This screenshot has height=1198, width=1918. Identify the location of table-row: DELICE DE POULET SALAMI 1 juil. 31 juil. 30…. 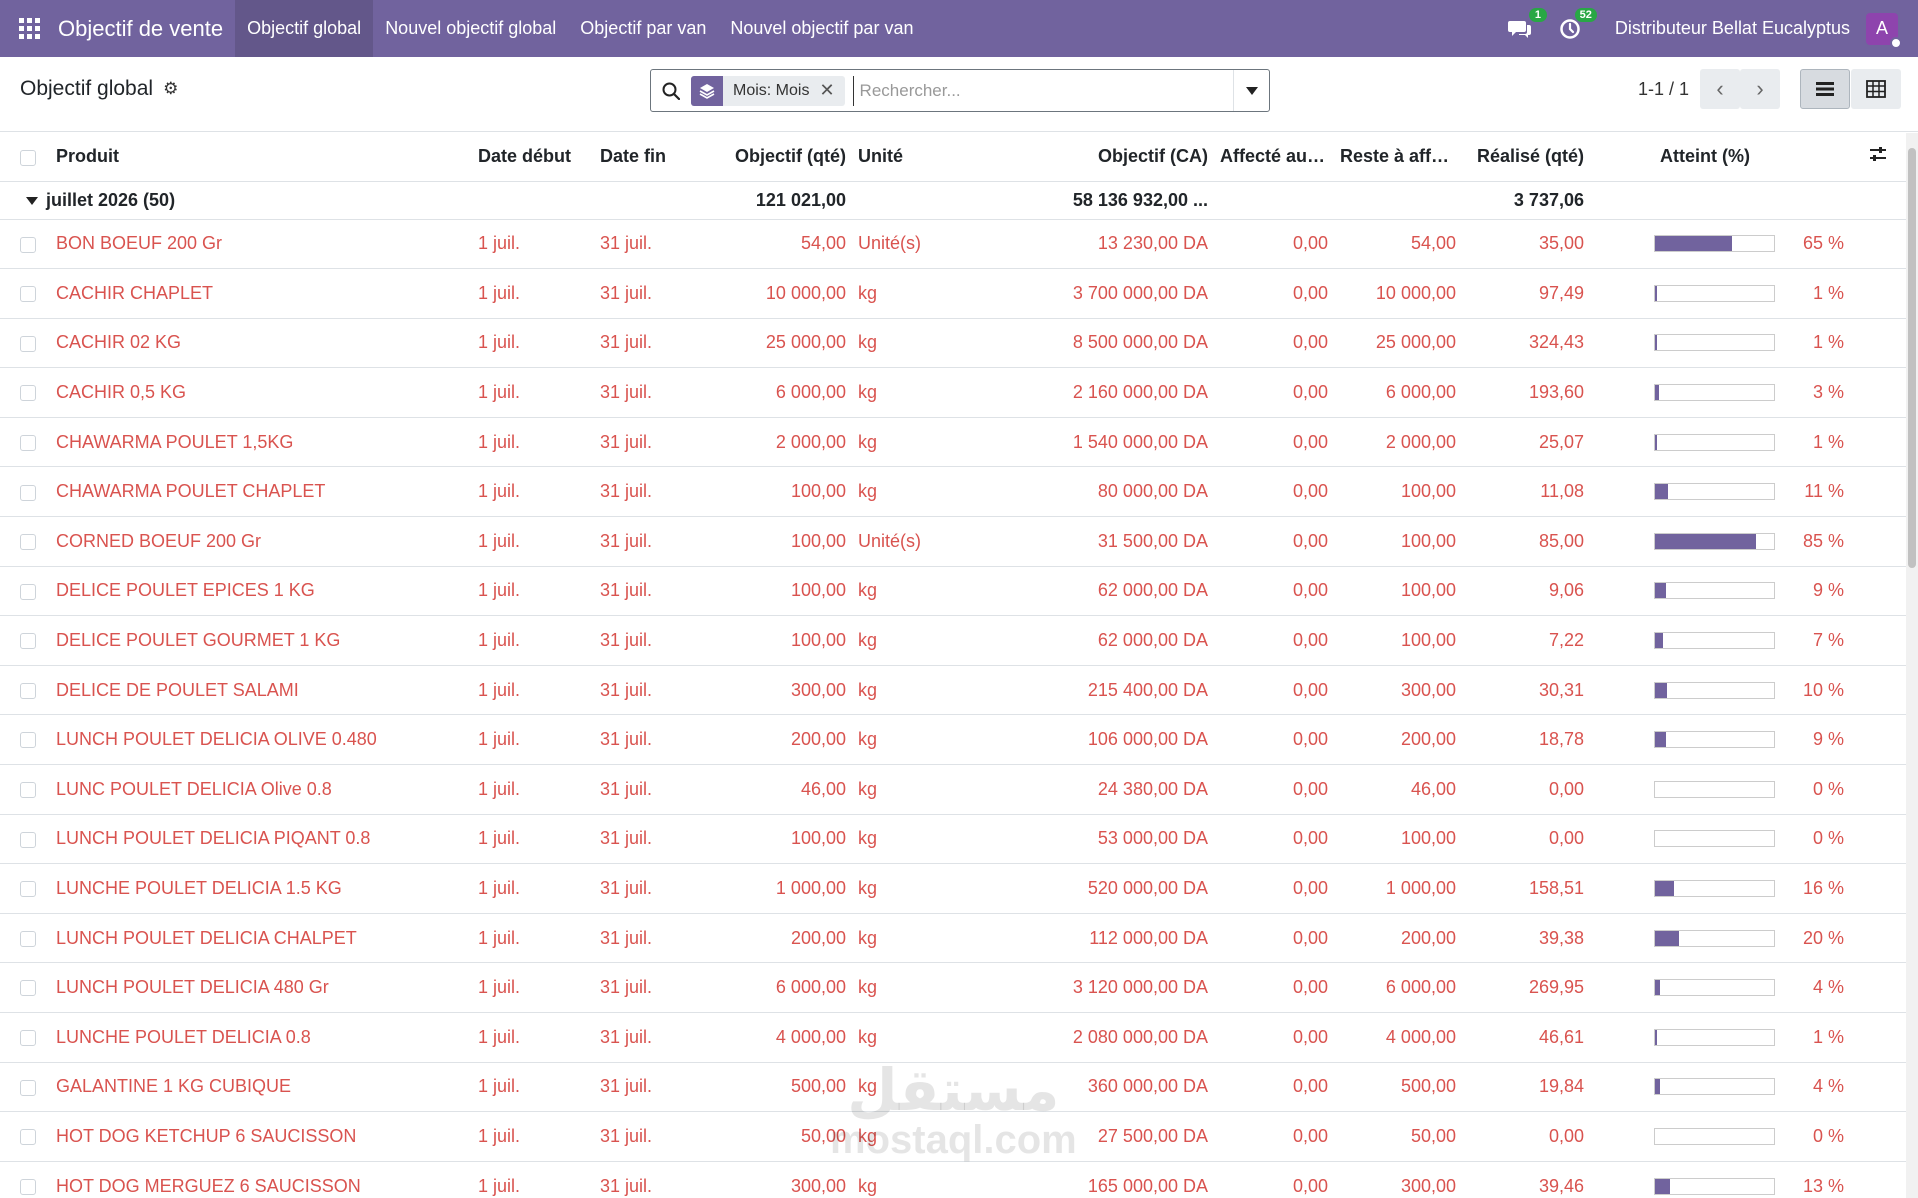
(953, 690).